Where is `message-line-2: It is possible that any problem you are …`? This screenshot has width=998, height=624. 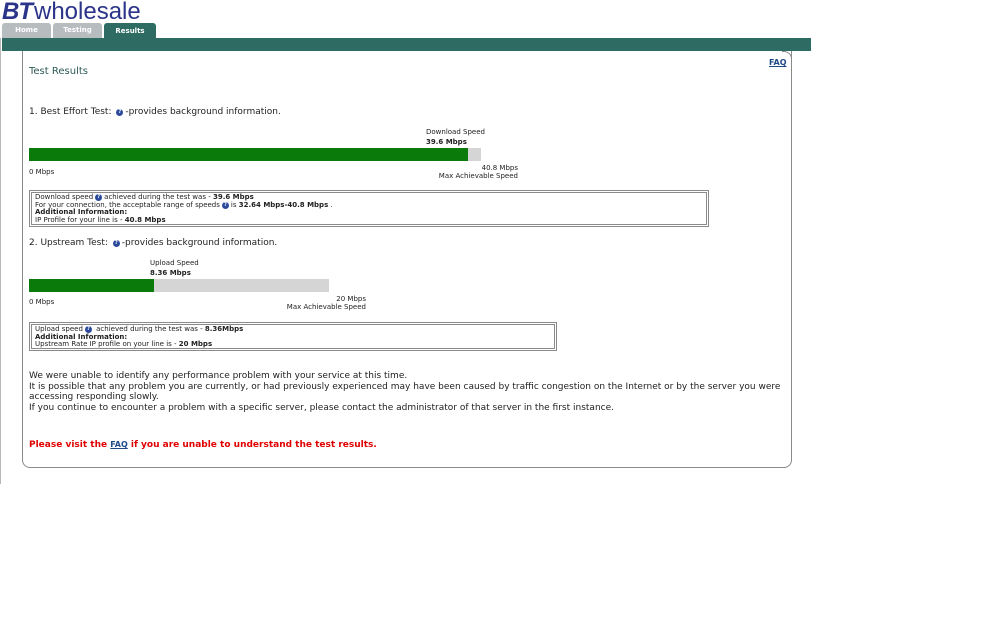 message-line-2: It is possible that any problem you are … is located at coordinates (405, 387).